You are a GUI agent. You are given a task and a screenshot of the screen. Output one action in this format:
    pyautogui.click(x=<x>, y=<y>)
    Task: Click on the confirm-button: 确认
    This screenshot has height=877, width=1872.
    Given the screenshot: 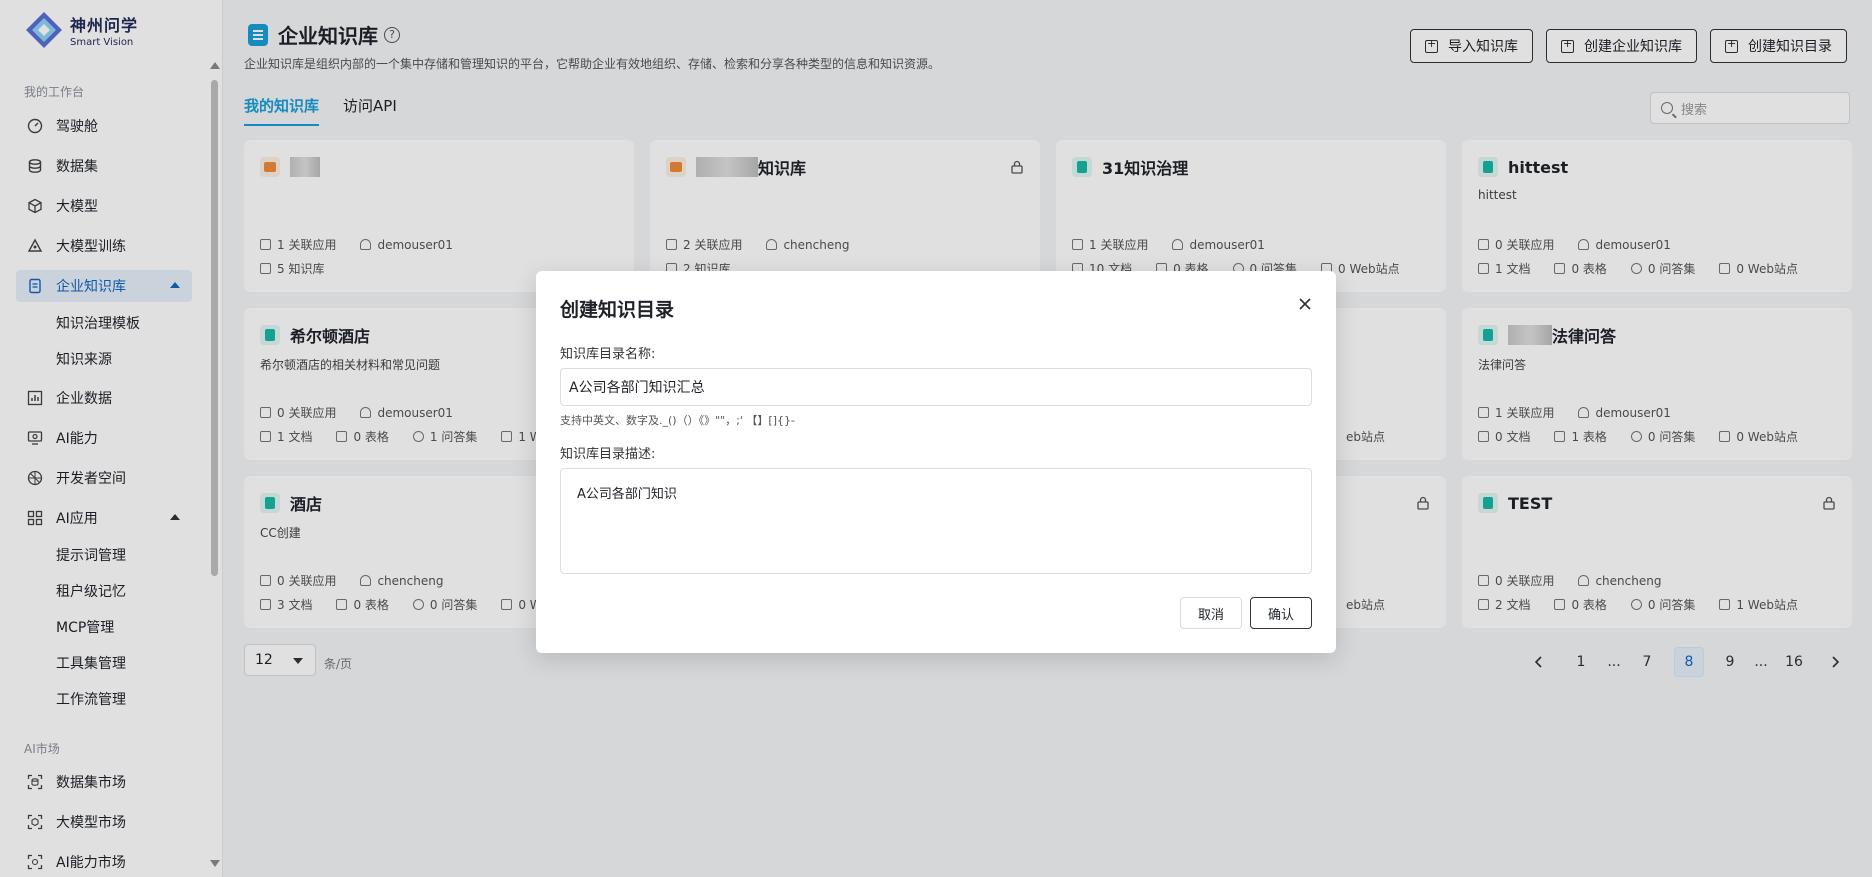 What is the action you would take?
    pyautogui.click(x=1281, y=613)
    